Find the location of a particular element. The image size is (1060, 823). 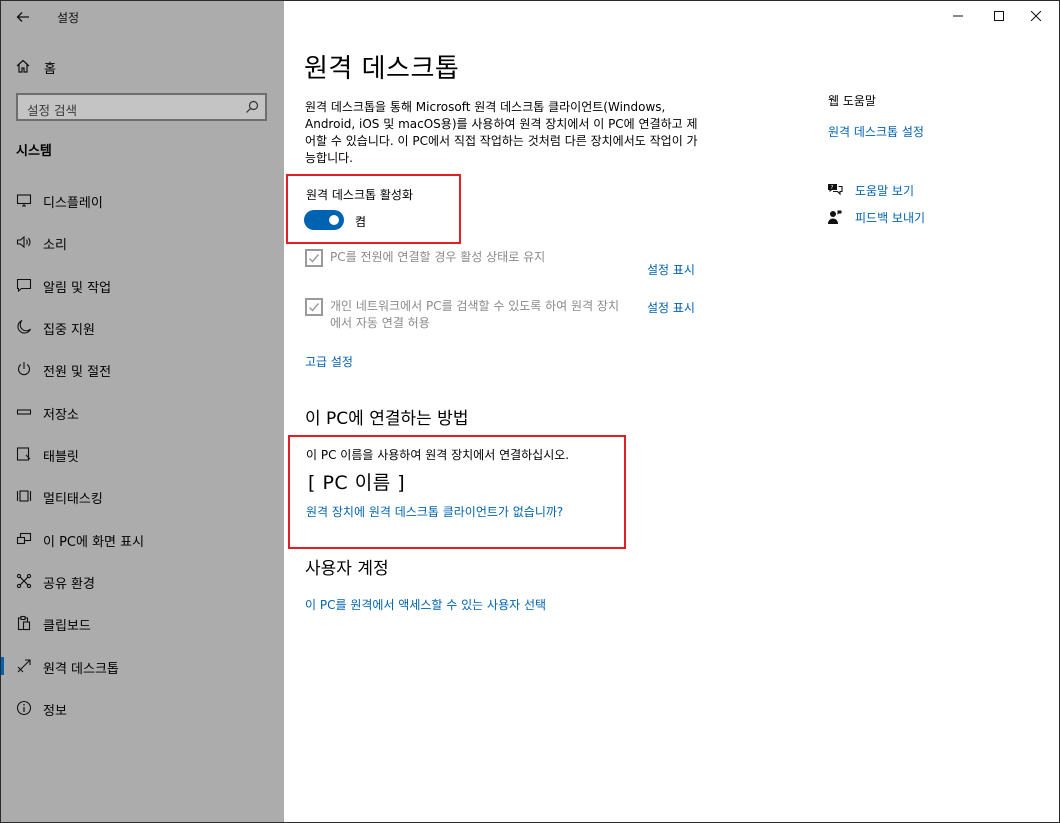

sidebar-item-multitasking: 멀티태스킹 is located at coordinates (142, 496).